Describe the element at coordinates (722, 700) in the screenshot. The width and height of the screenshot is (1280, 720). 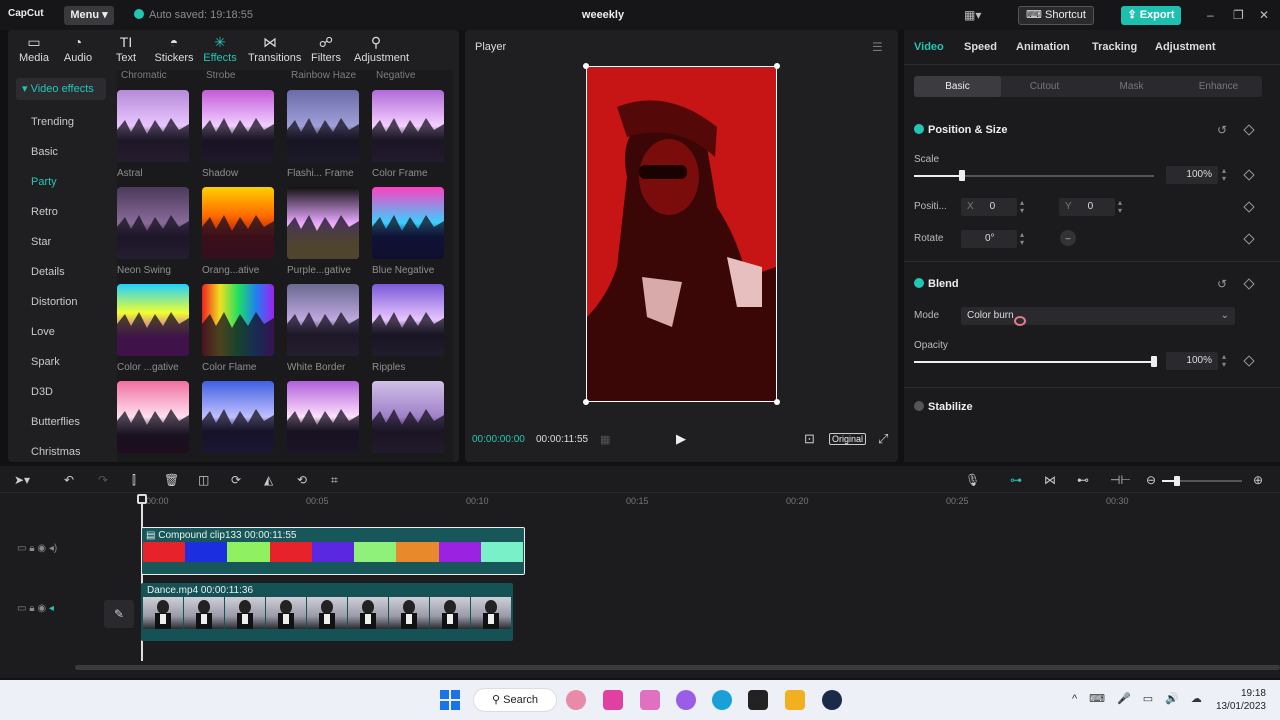
I see `edge-icon` at that location.